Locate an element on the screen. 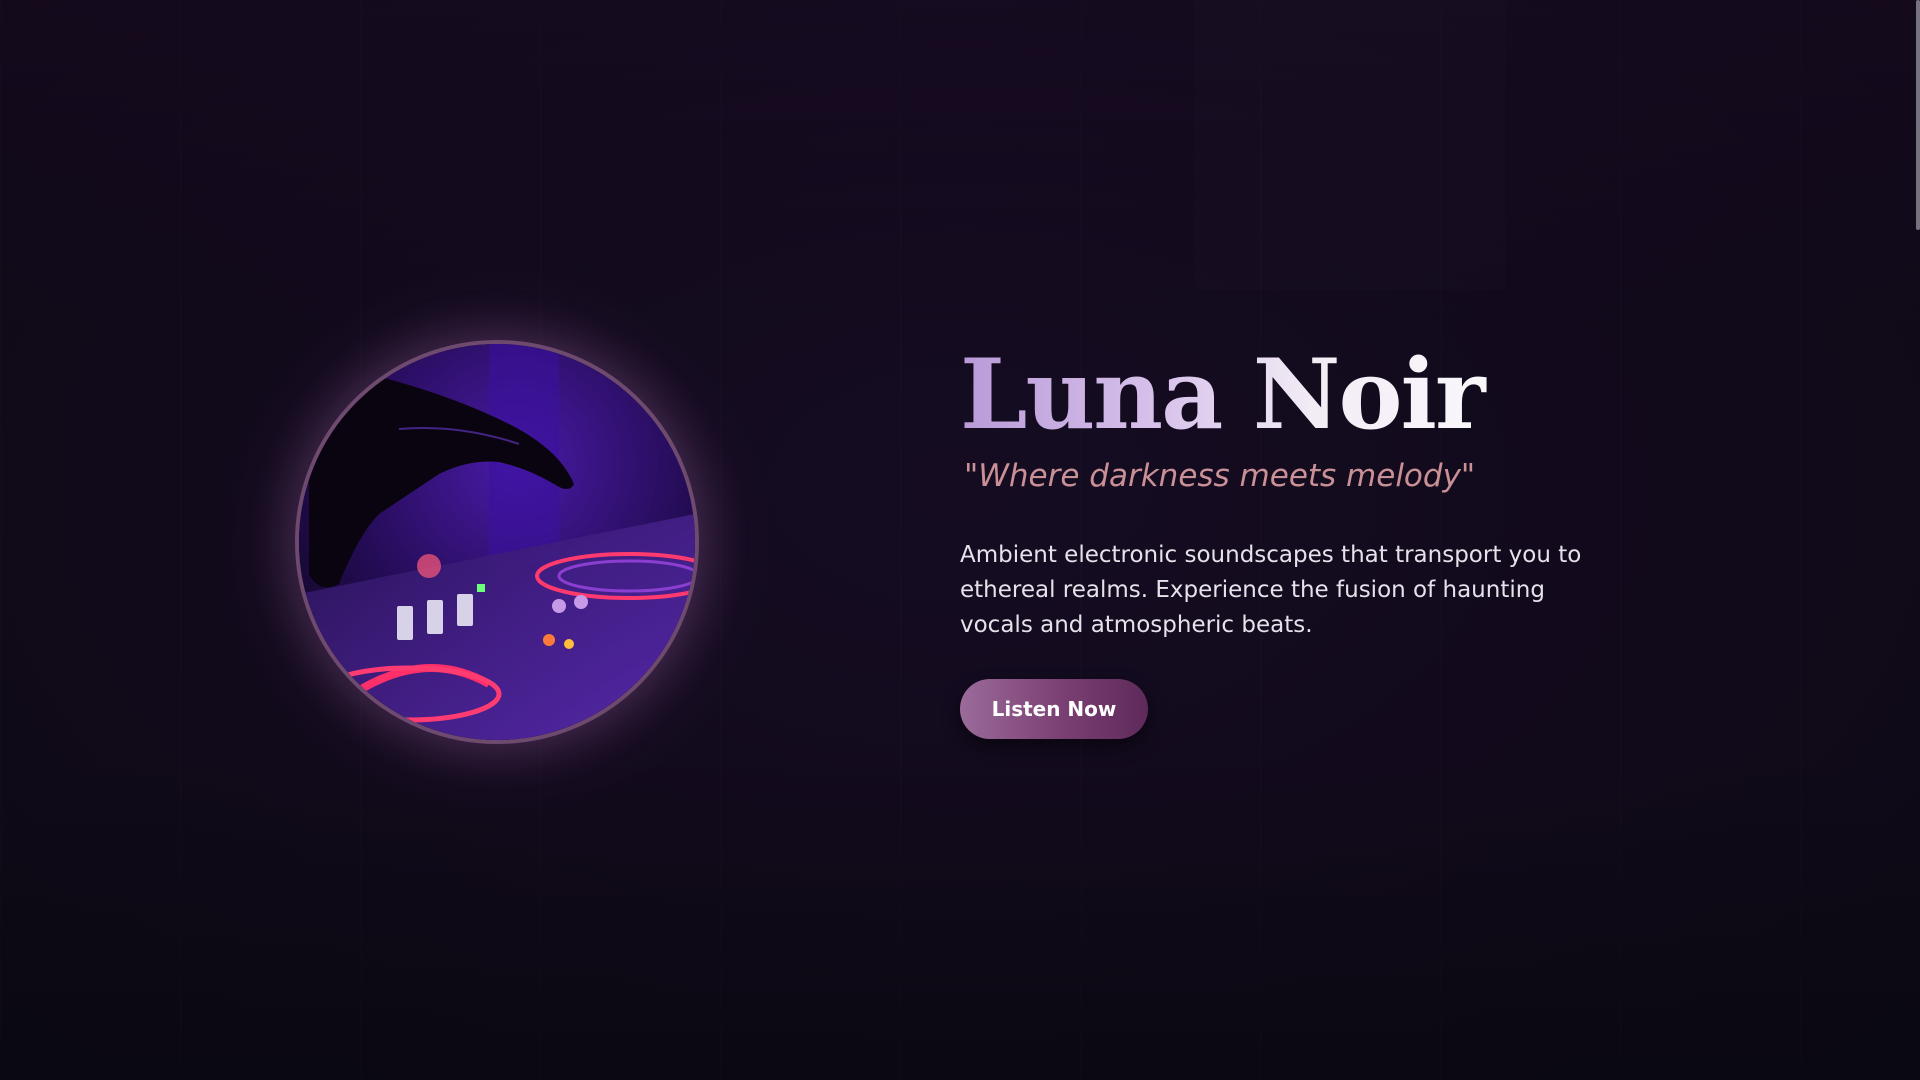  artist-image is located at coordinates (497, 542).